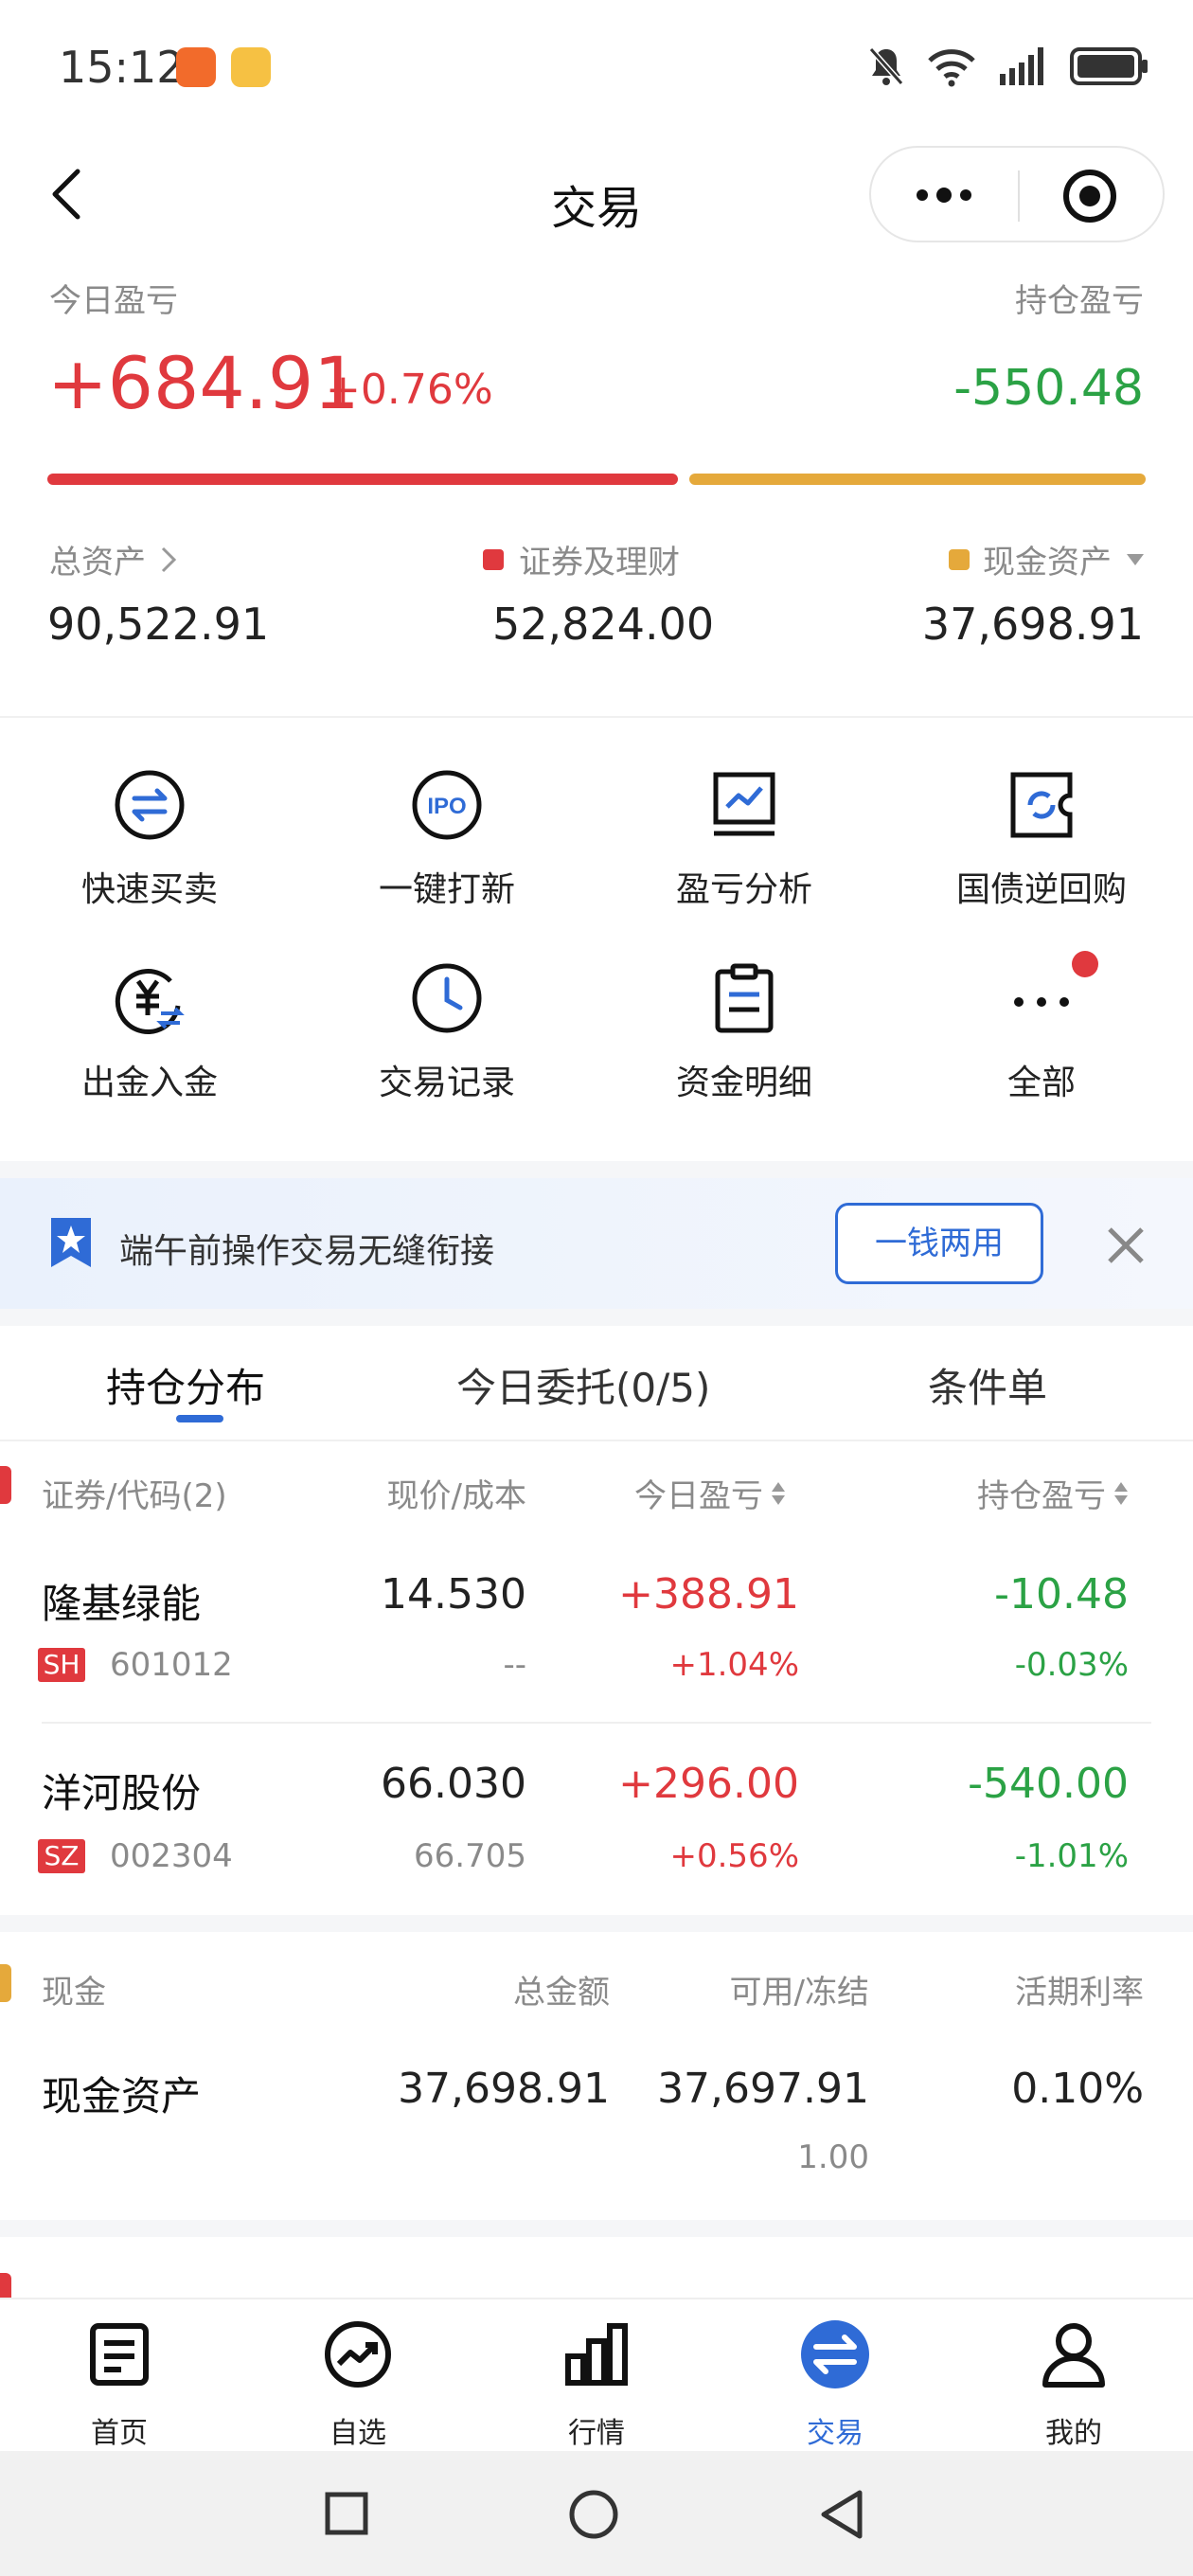 The width and height of the screenshot is (1193, 2576). What do you see at coordinates (734, 1665) in the screenshot?
I see `today-pl-pct: +1.04%` at bounding box center [734, 1665].